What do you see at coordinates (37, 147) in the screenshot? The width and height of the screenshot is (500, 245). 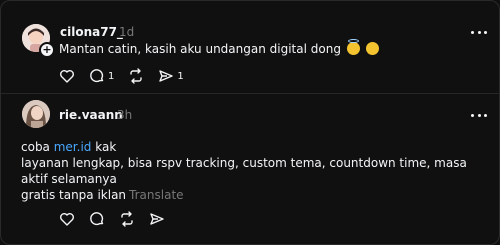 I see `text-prefix: coba` at bounding box center [37, 147].